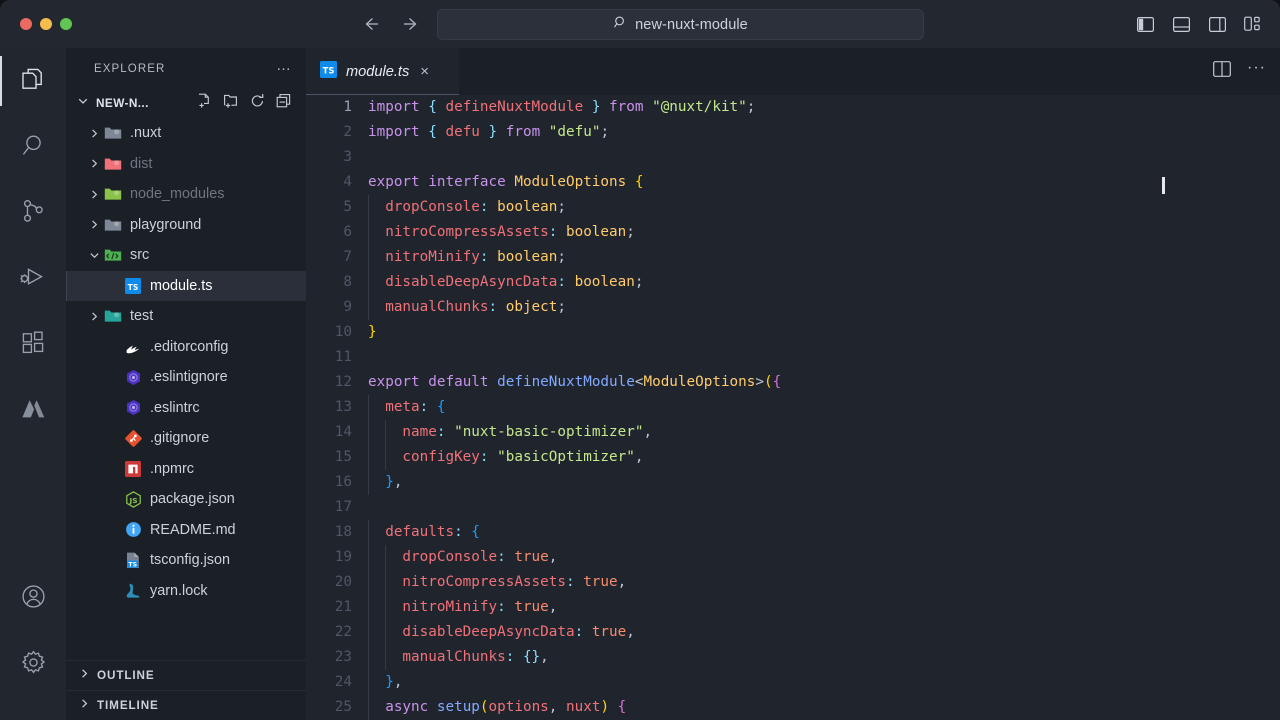 This screenshot has height=720, width=1280. I want to click on code-token: nuxt, so click(583, 707).